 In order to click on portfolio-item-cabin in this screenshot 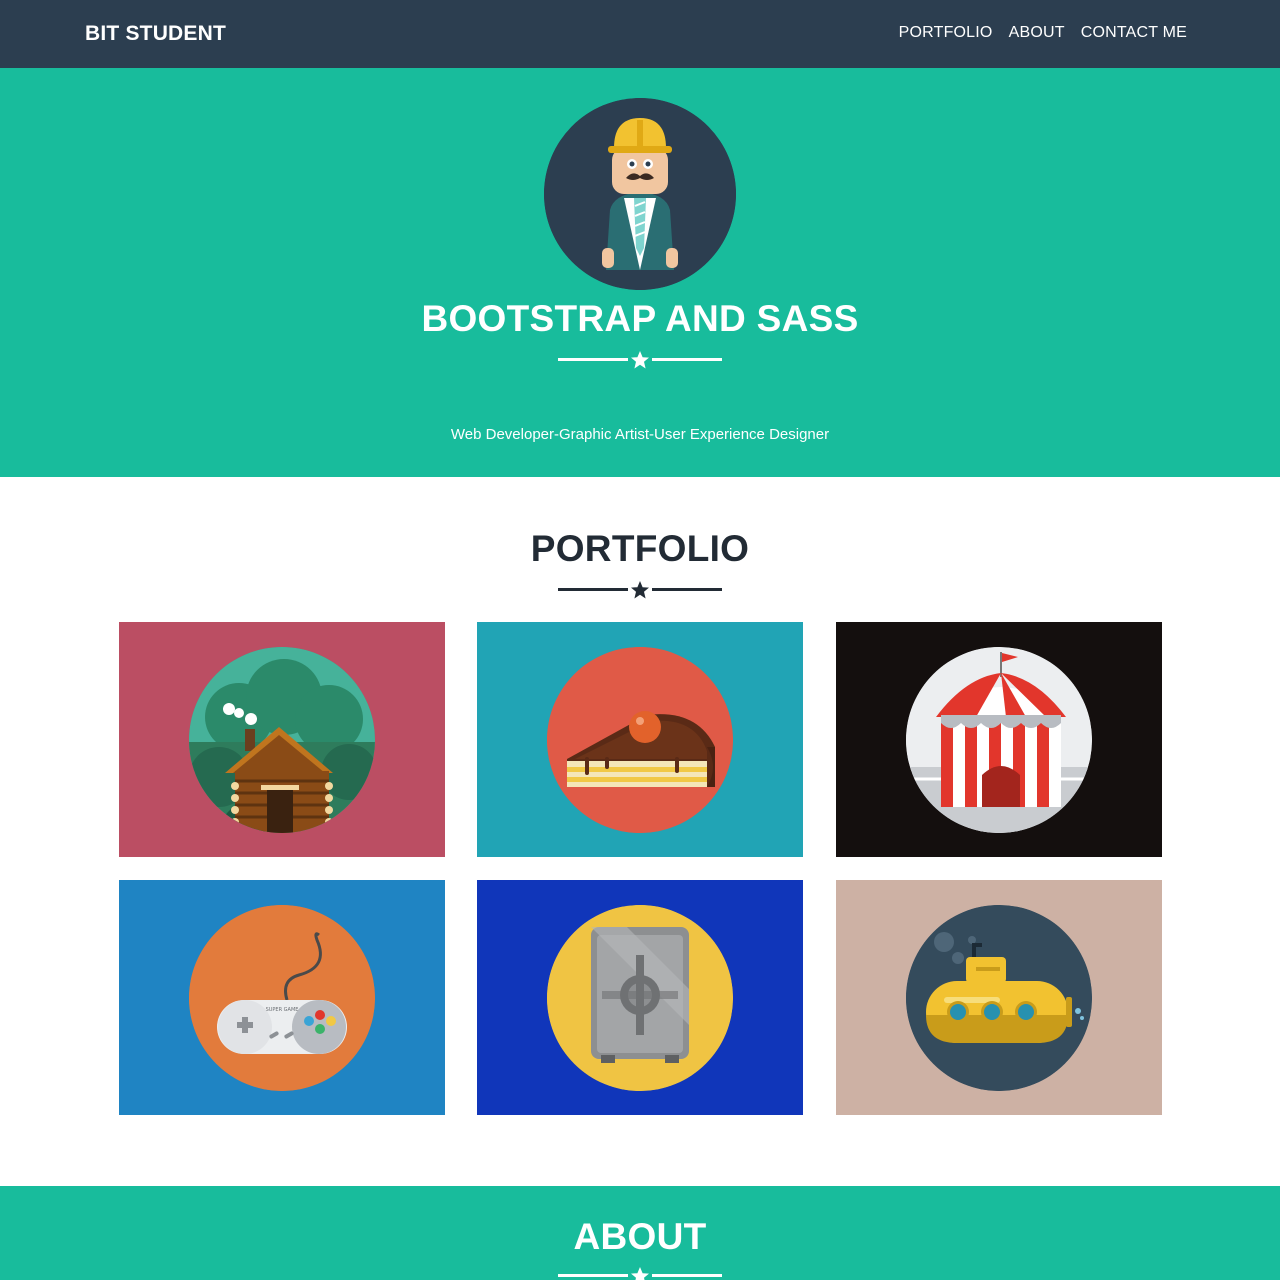, I will do `click(282, 739)`.